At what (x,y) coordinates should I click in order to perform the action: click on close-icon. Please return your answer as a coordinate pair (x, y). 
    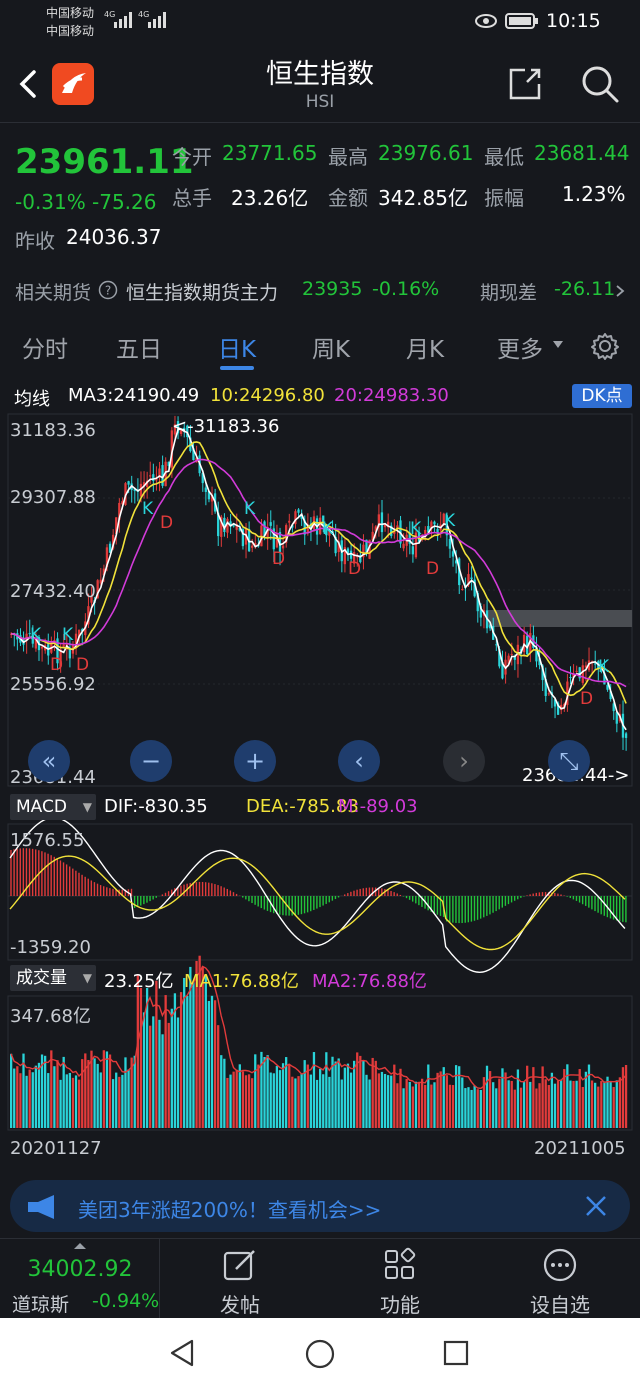
    Looking at the image, I should click on (596, 1206).